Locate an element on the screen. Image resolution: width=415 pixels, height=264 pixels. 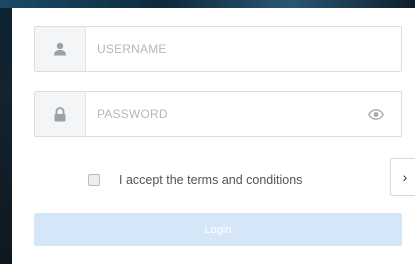
username-input is located at coordinates (222, 49).